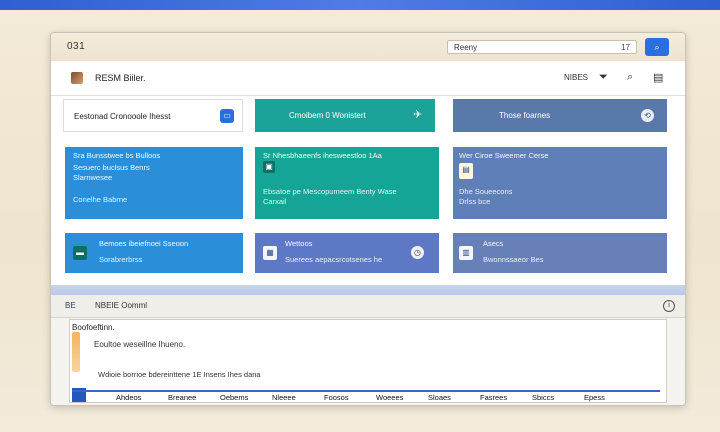  What do you see at coordinates (560, 115) in the screenshot?
I see `tile-top-3: Those foarnes ⟲` at bounding box center [560, 115].